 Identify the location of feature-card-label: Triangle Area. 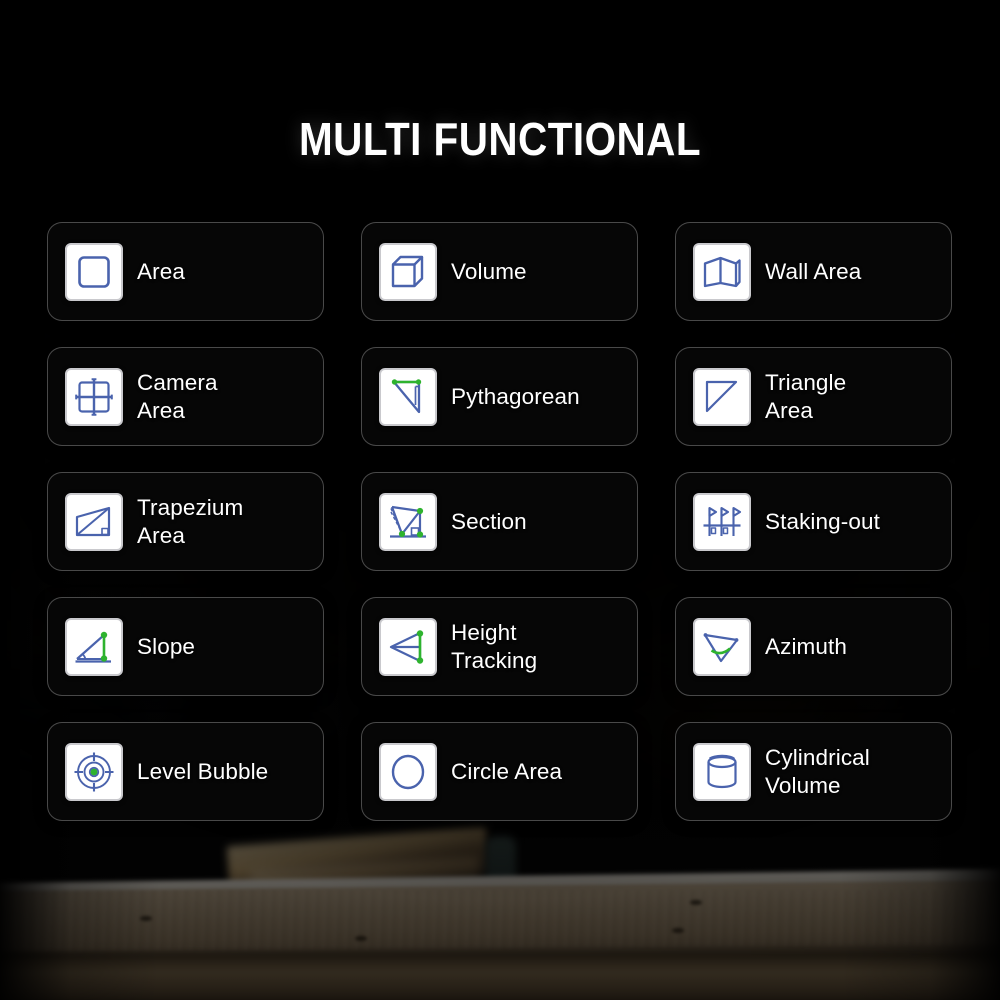
(806, 396).